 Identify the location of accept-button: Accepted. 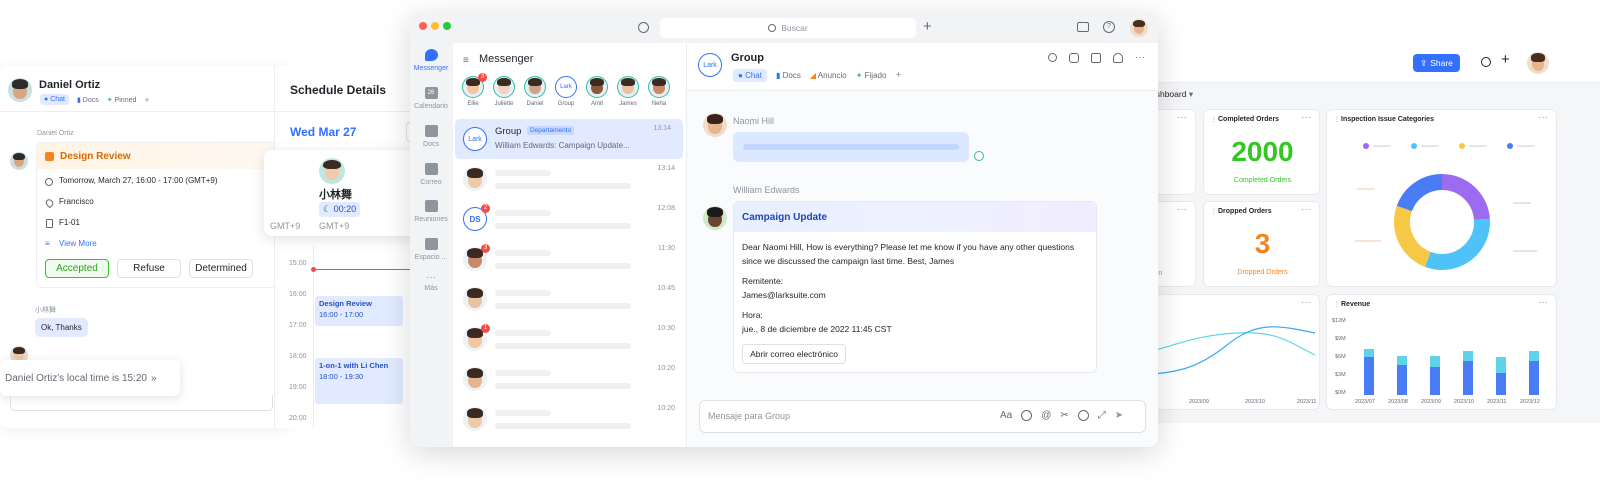
(77, 268).